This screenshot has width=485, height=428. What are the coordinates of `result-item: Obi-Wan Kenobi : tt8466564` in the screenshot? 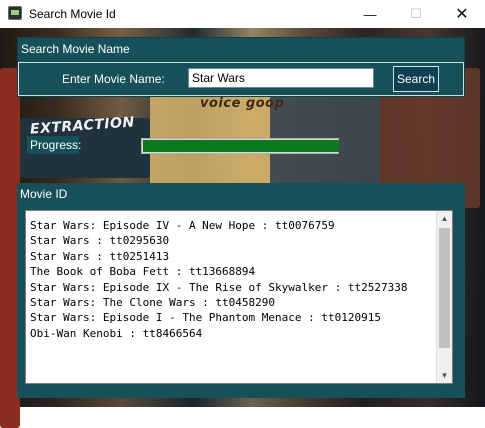 It's located at (116, 333).